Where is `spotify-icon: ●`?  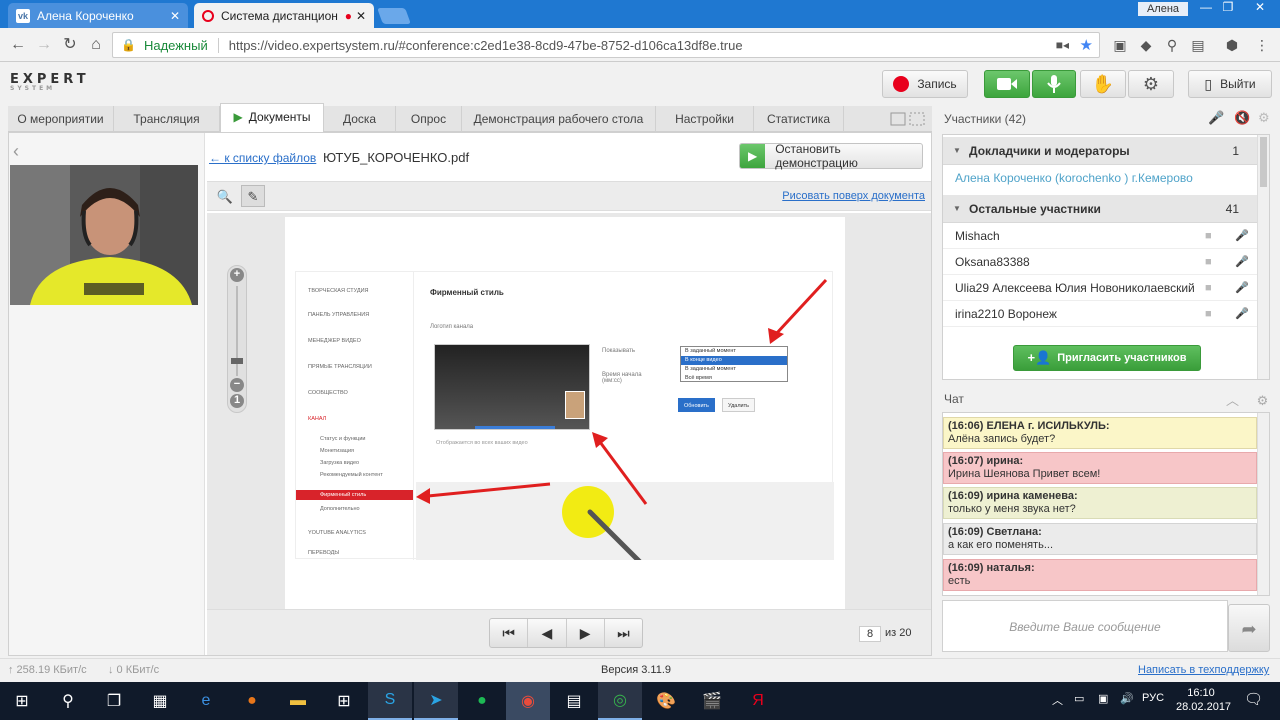
spotify-icon: ● is located at coordinates (482, 701).